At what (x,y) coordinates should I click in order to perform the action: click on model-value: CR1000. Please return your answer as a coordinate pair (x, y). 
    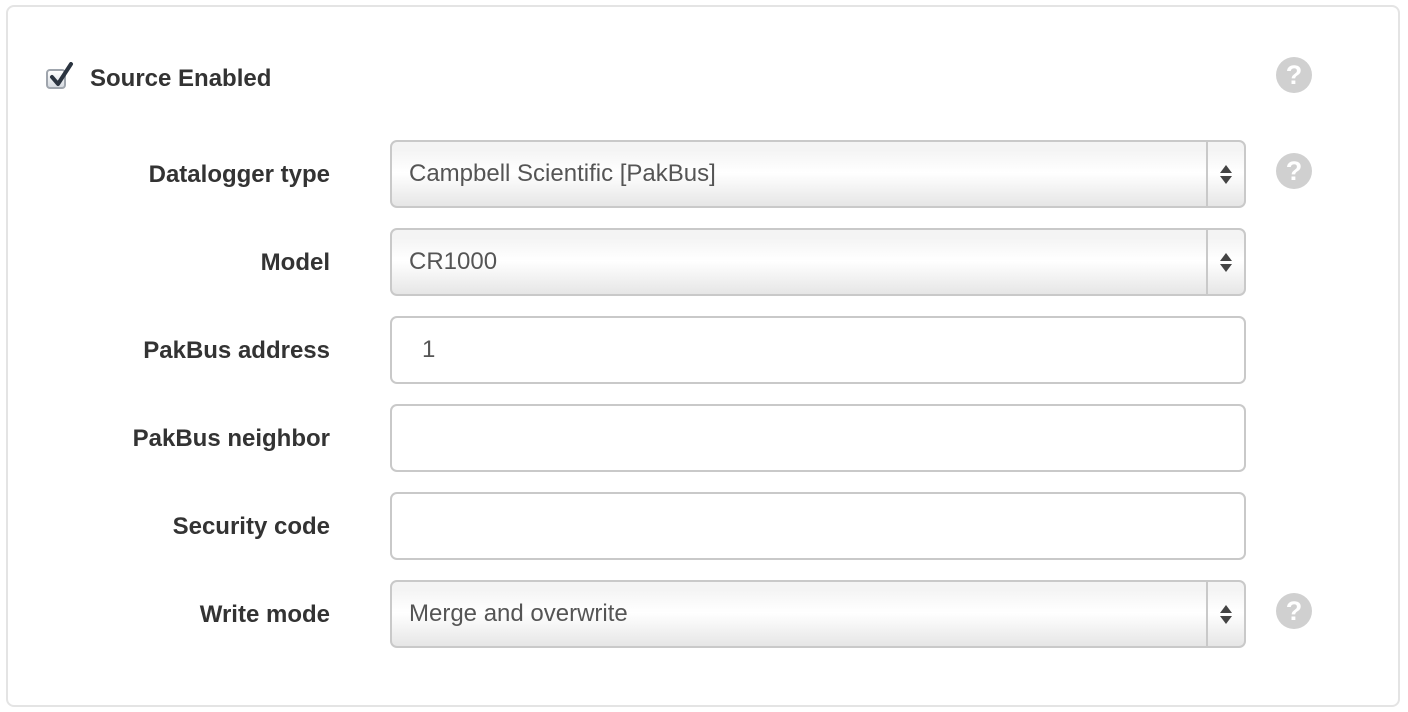
    Looking at the image, I should click on (453, 261).